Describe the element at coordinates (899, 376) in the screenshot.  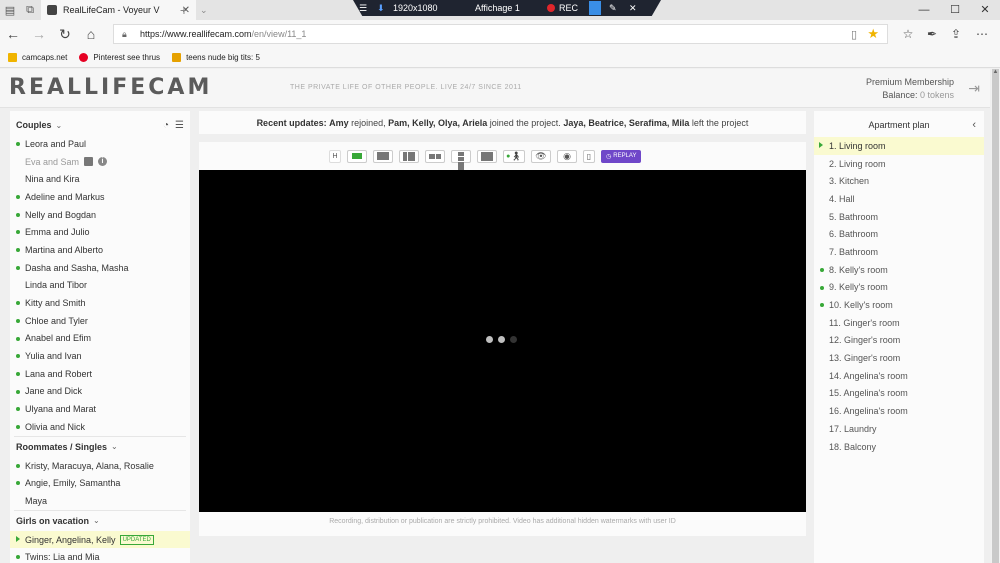
I see `room-item: 14. Angelina's room` at that location.